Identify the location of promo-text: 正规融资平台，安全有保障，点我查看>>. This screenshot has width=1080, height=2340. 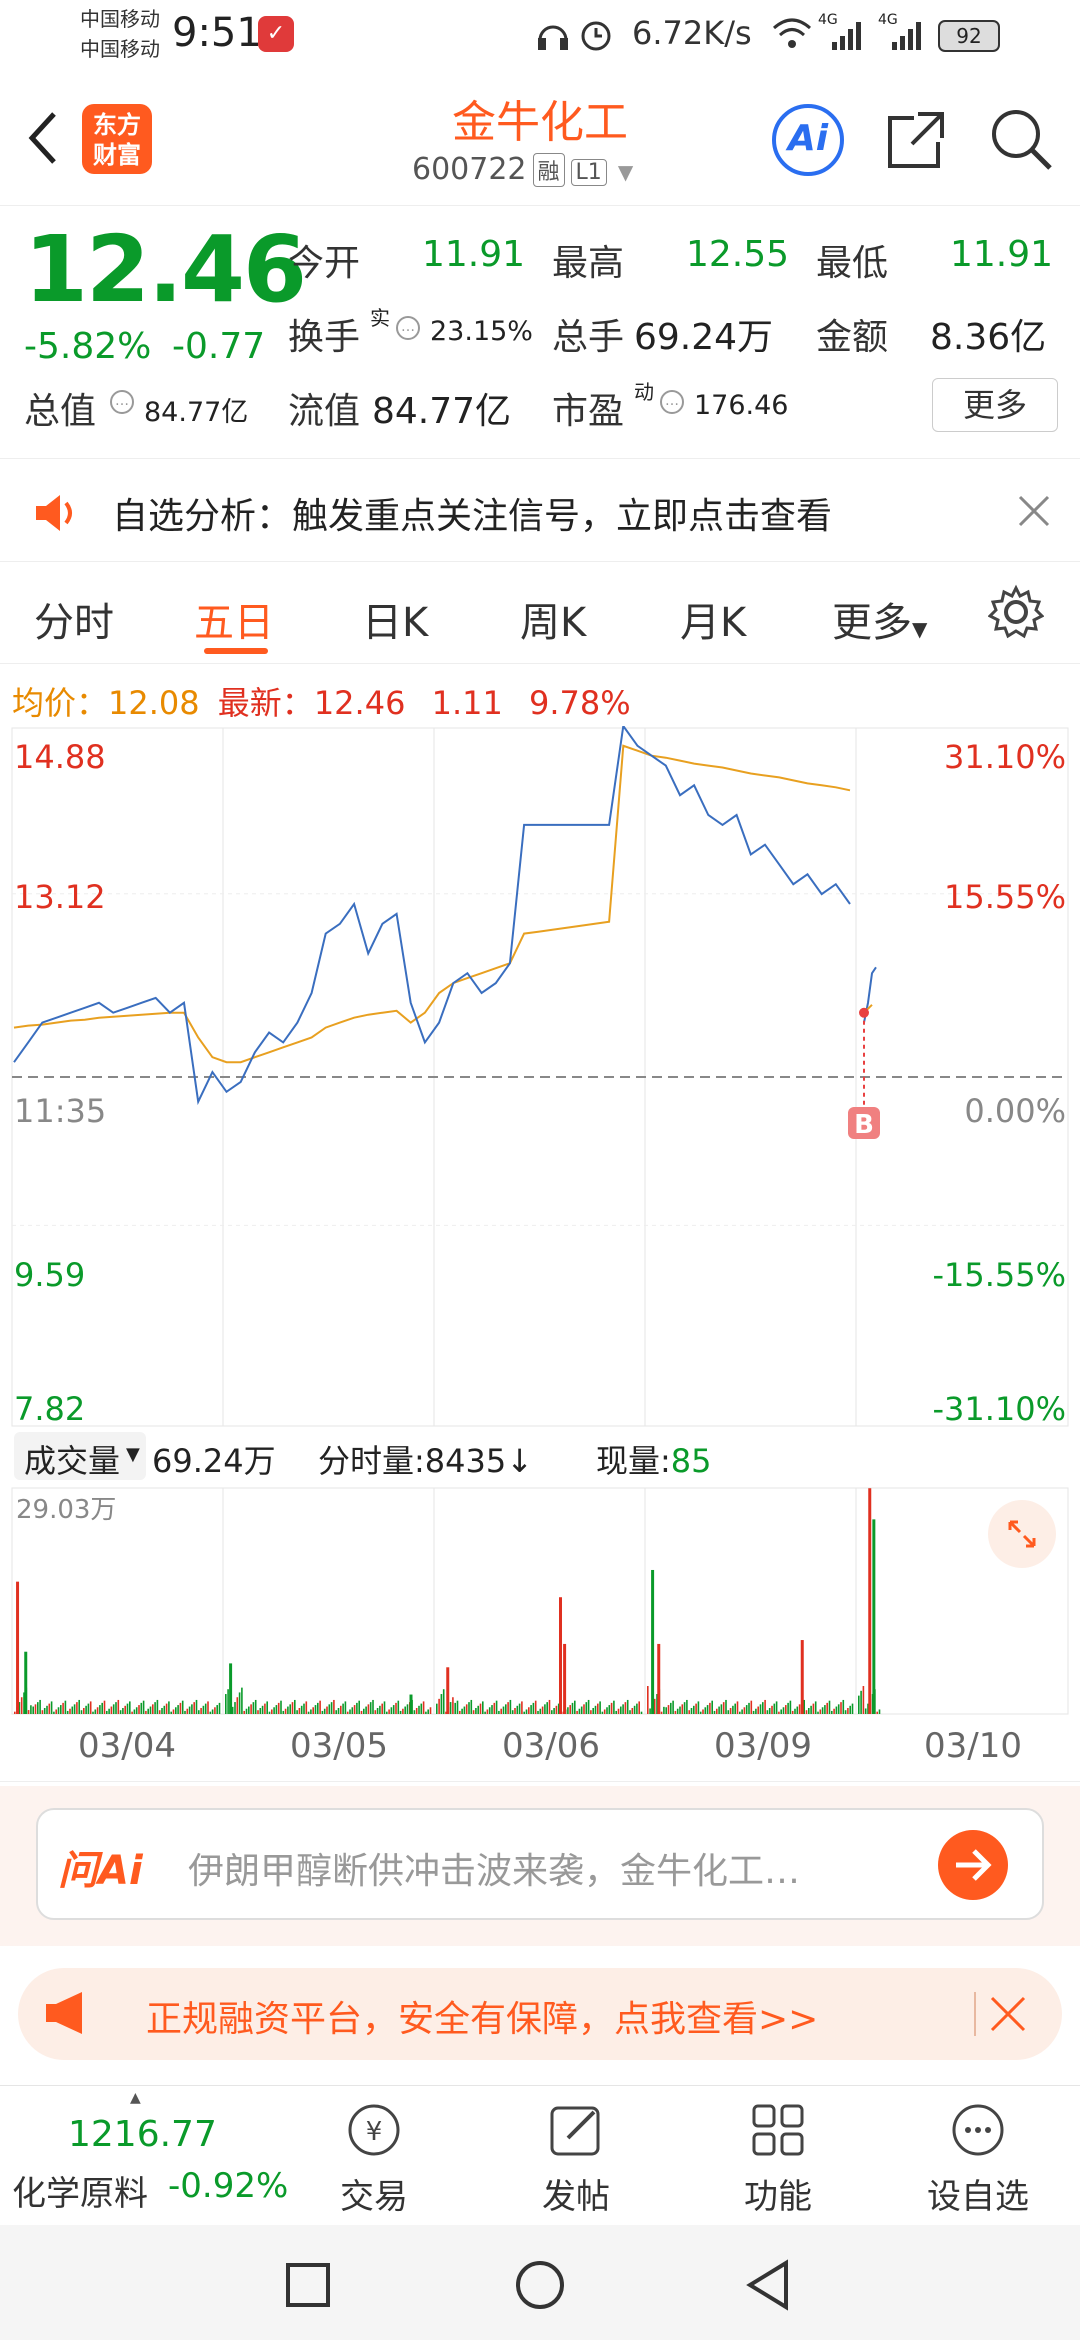
(482, 2019).